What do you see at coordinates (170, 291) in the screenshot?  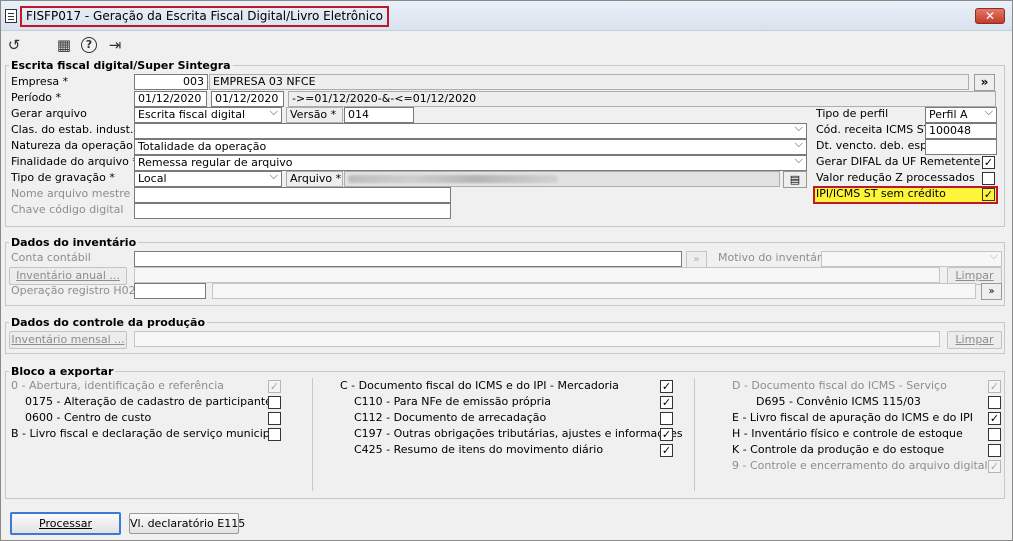 I see `operacao-h020-input` at bounding box center [170, 291].